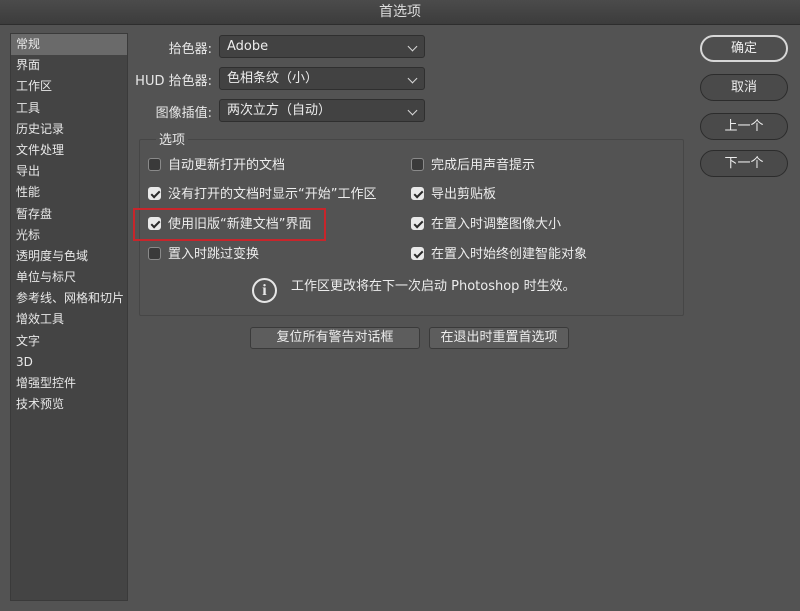  What do you see at coordinates (172, 138) in the screenshot?
I see `options-group-title: 选项` at bounding box center [172, 138].